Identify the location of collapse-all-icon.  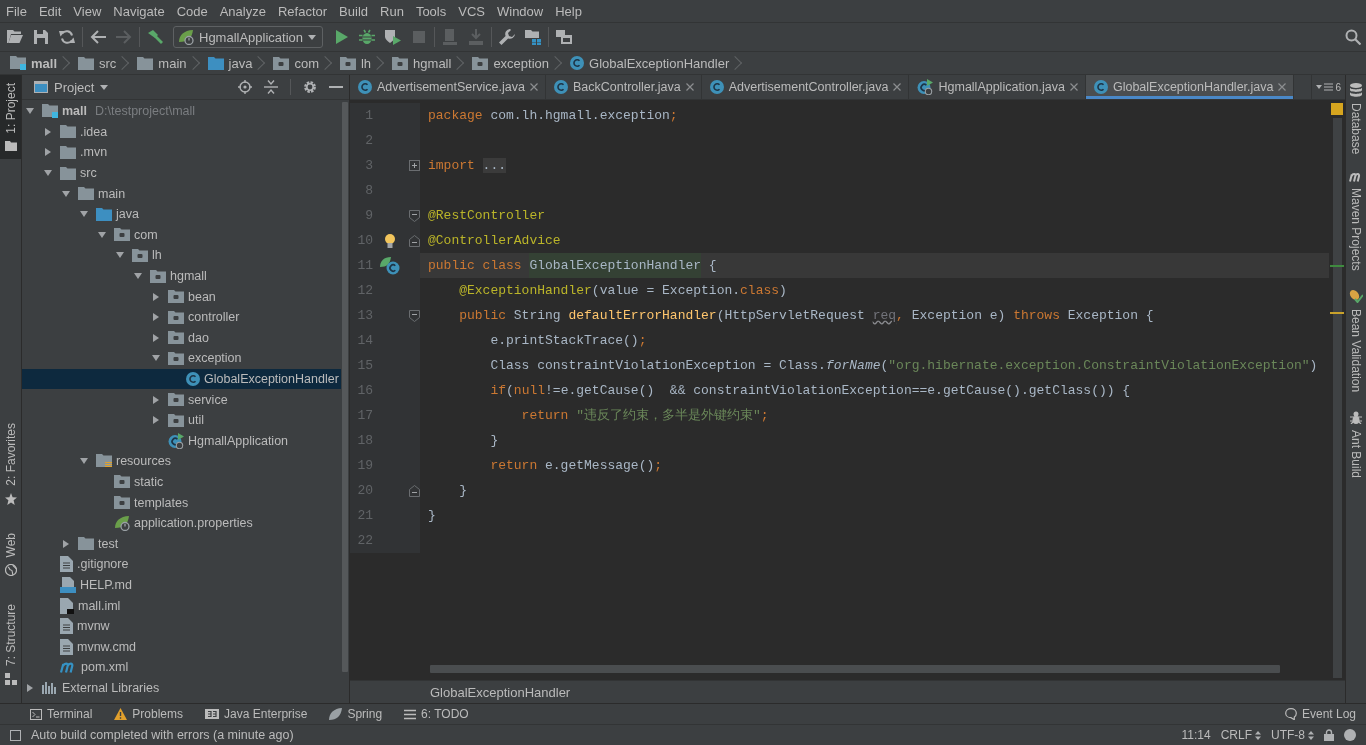
(271, 87).